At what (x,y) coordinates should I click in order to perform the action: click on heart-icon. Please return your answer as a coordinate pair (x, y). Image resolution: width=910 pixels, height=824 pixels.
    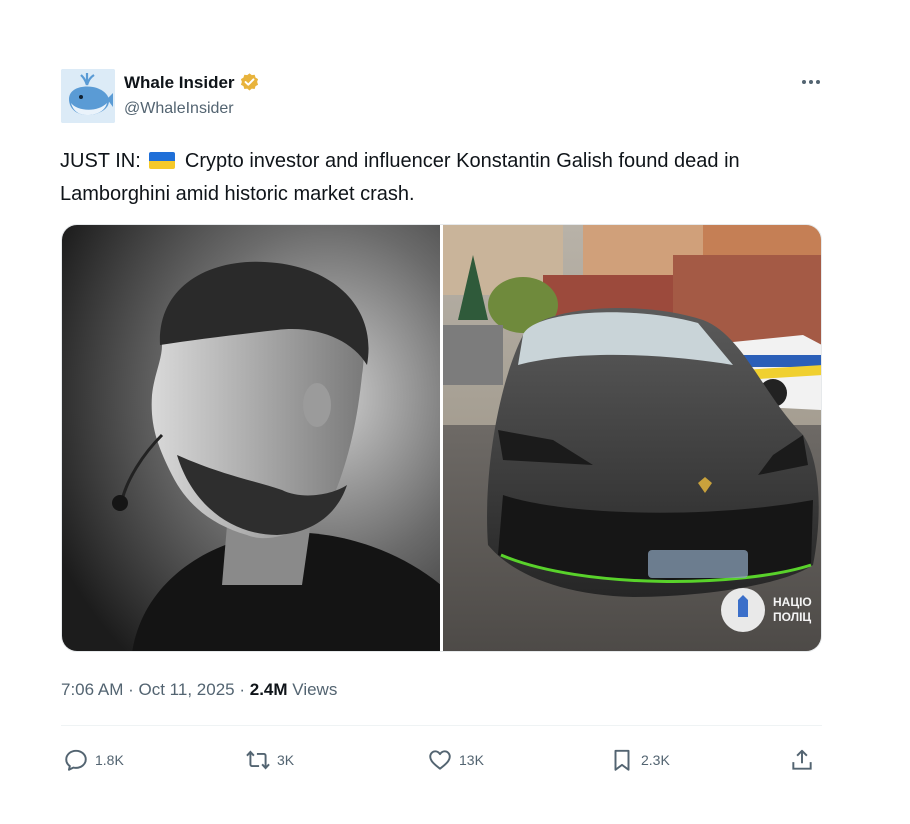
    Looking at the image, I should click on (440, 760).